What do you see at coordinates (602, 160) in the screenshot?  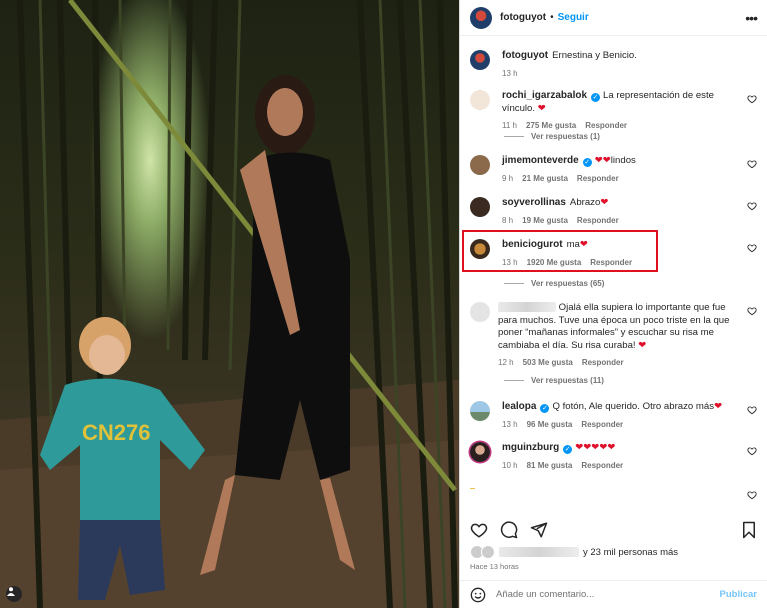 I see `heart-emoji: ❤❤` at bounding box center [602, 160].